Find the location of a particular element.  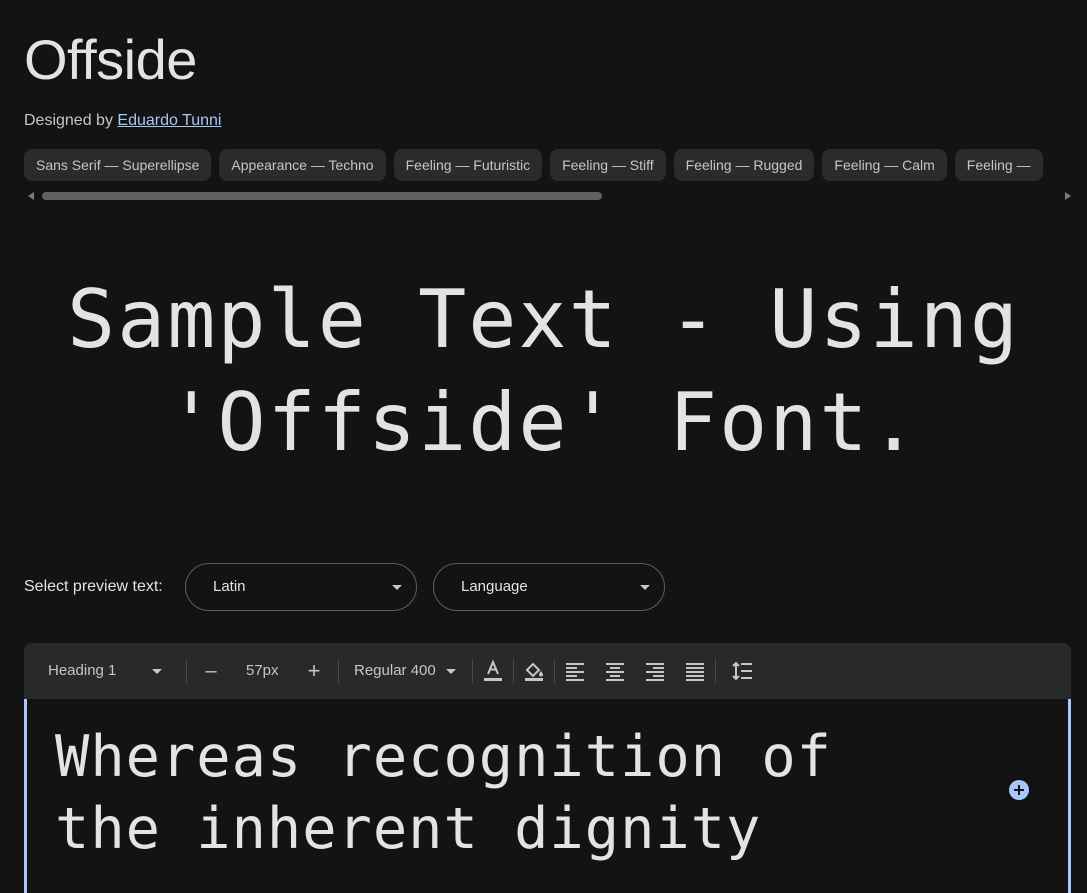

align-center-icon is located at coordinates (615, 671).